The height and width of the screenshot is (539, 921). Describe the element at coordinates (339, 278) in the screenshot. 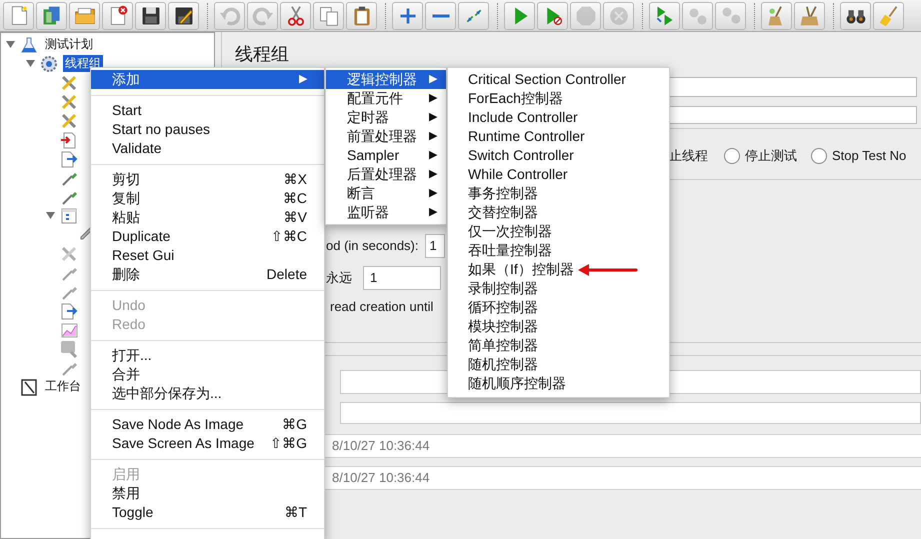

I see `loop-label: 永远` at that location.